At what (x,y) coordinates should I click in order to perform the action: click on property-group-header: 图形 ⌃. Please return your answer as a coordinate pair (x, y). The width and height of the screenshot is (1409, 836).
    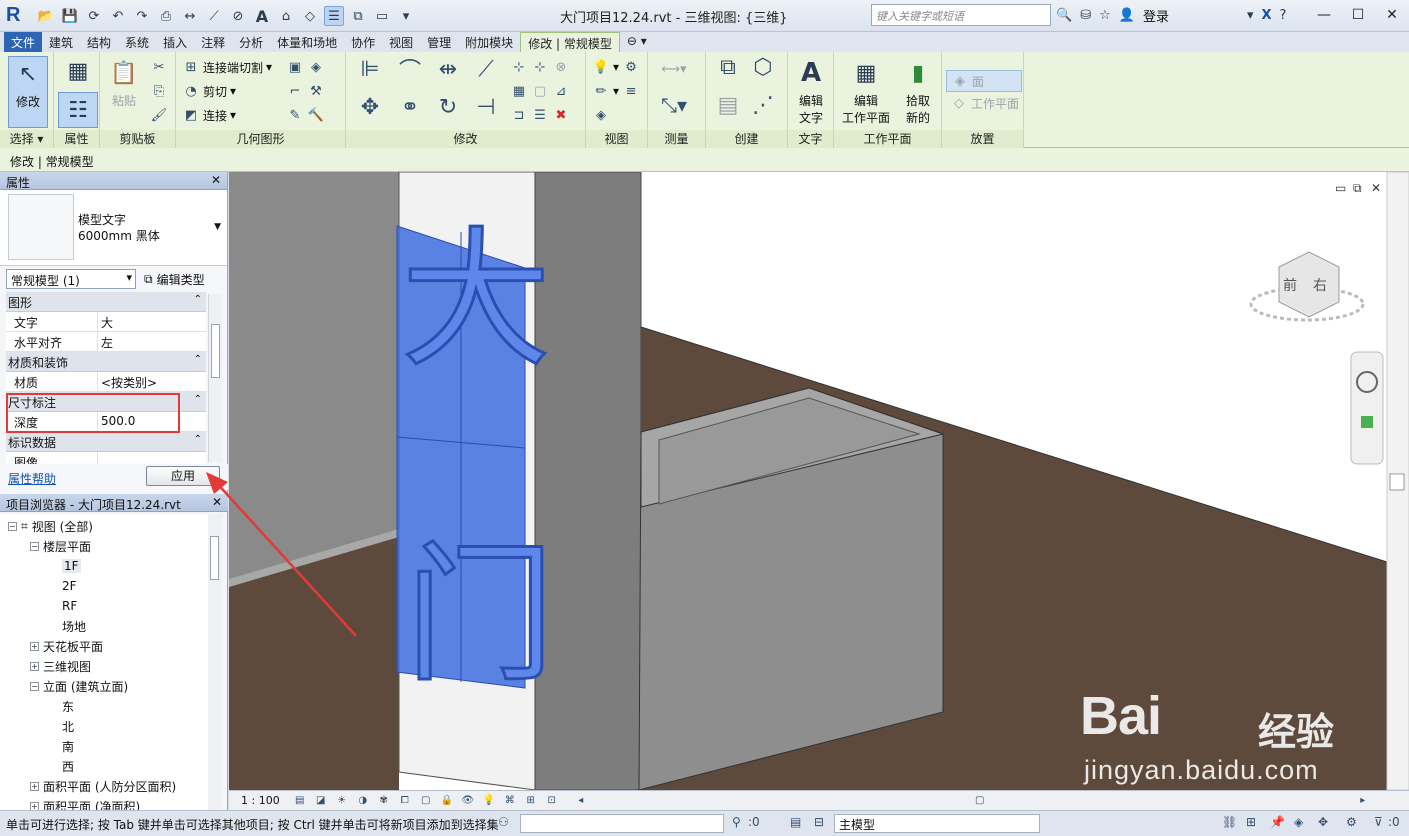
    Looking at the image, I should click on (106, 302).